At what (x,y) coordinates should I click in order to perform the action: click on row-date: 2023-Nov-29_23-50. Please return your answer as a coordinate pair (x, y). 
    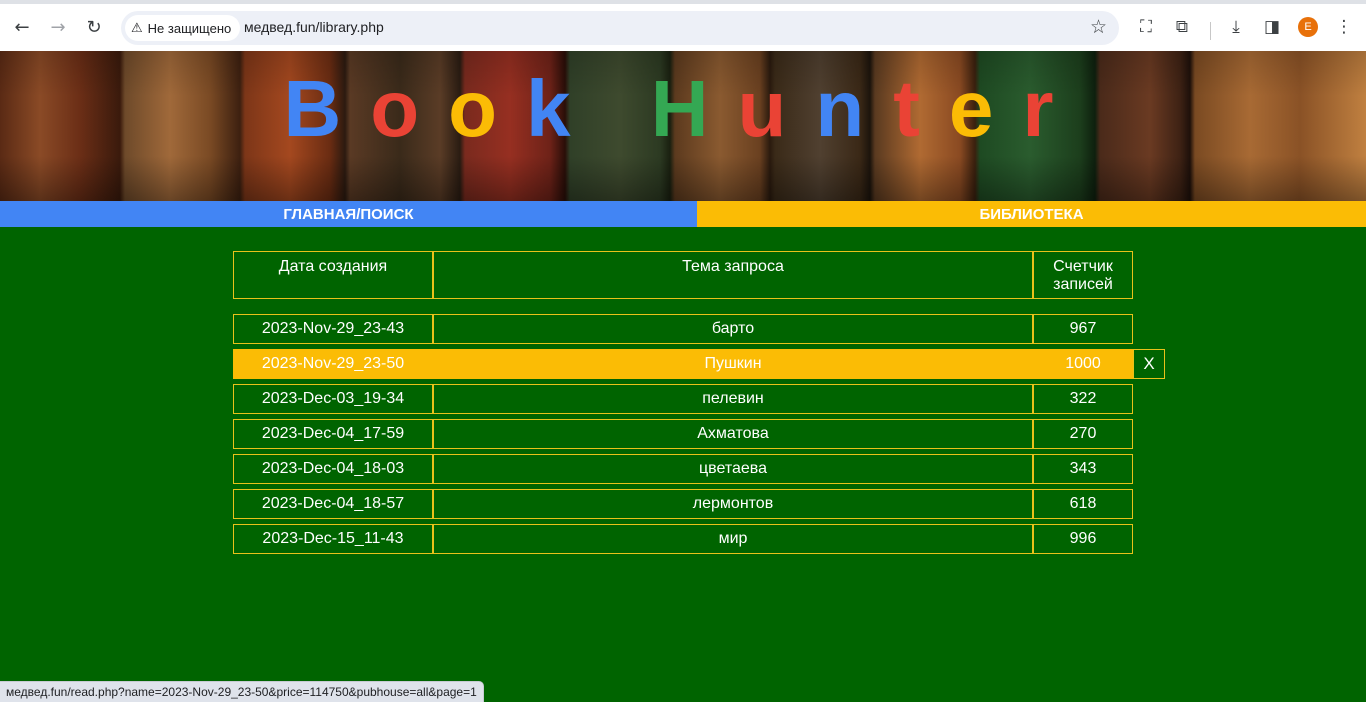
    Looking at the image, I should click on (333, 364).